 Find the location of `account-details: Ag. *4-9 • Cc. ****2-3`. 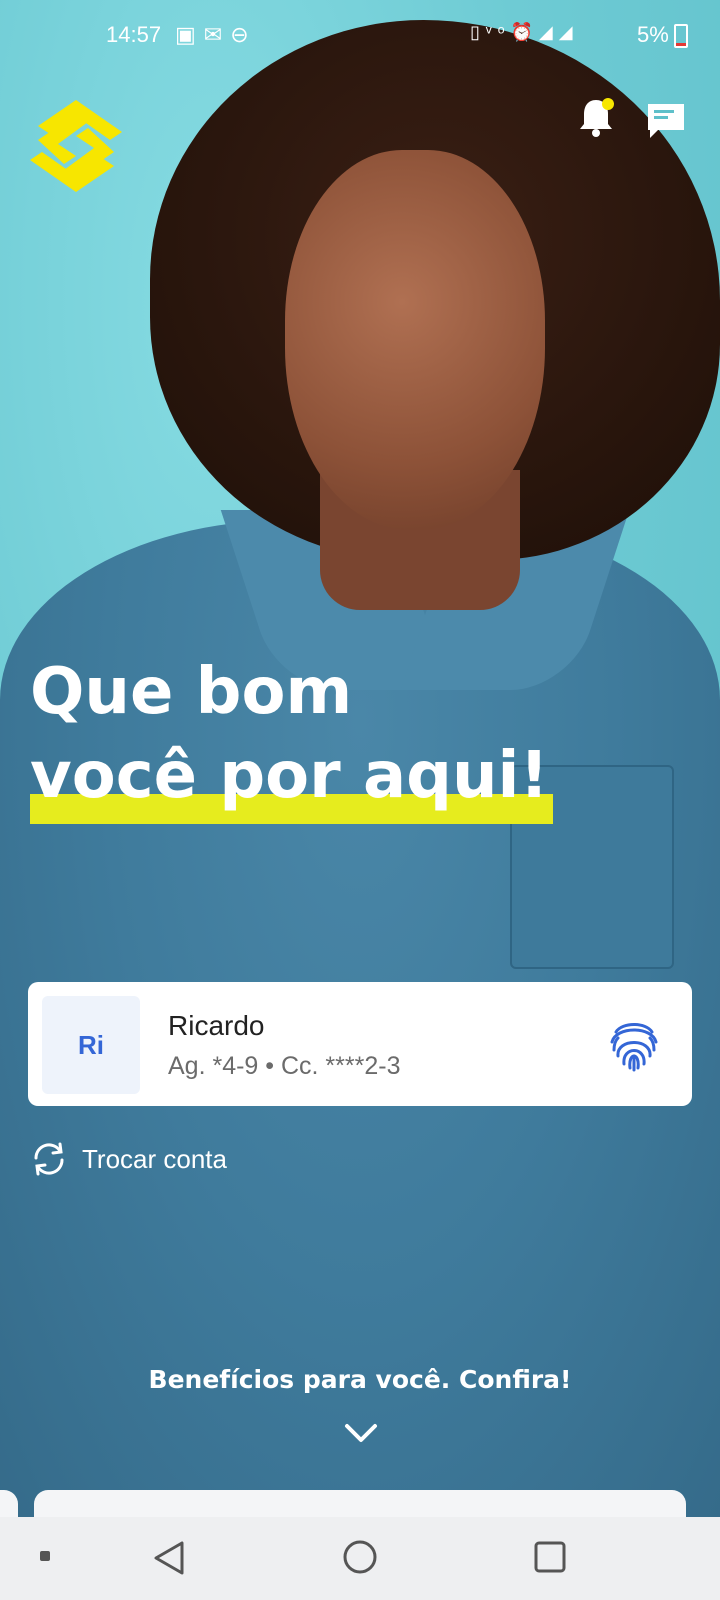

account-details: Ag. *4-9 • Cc. ****2-3 is located at coordinates (284, 1066).